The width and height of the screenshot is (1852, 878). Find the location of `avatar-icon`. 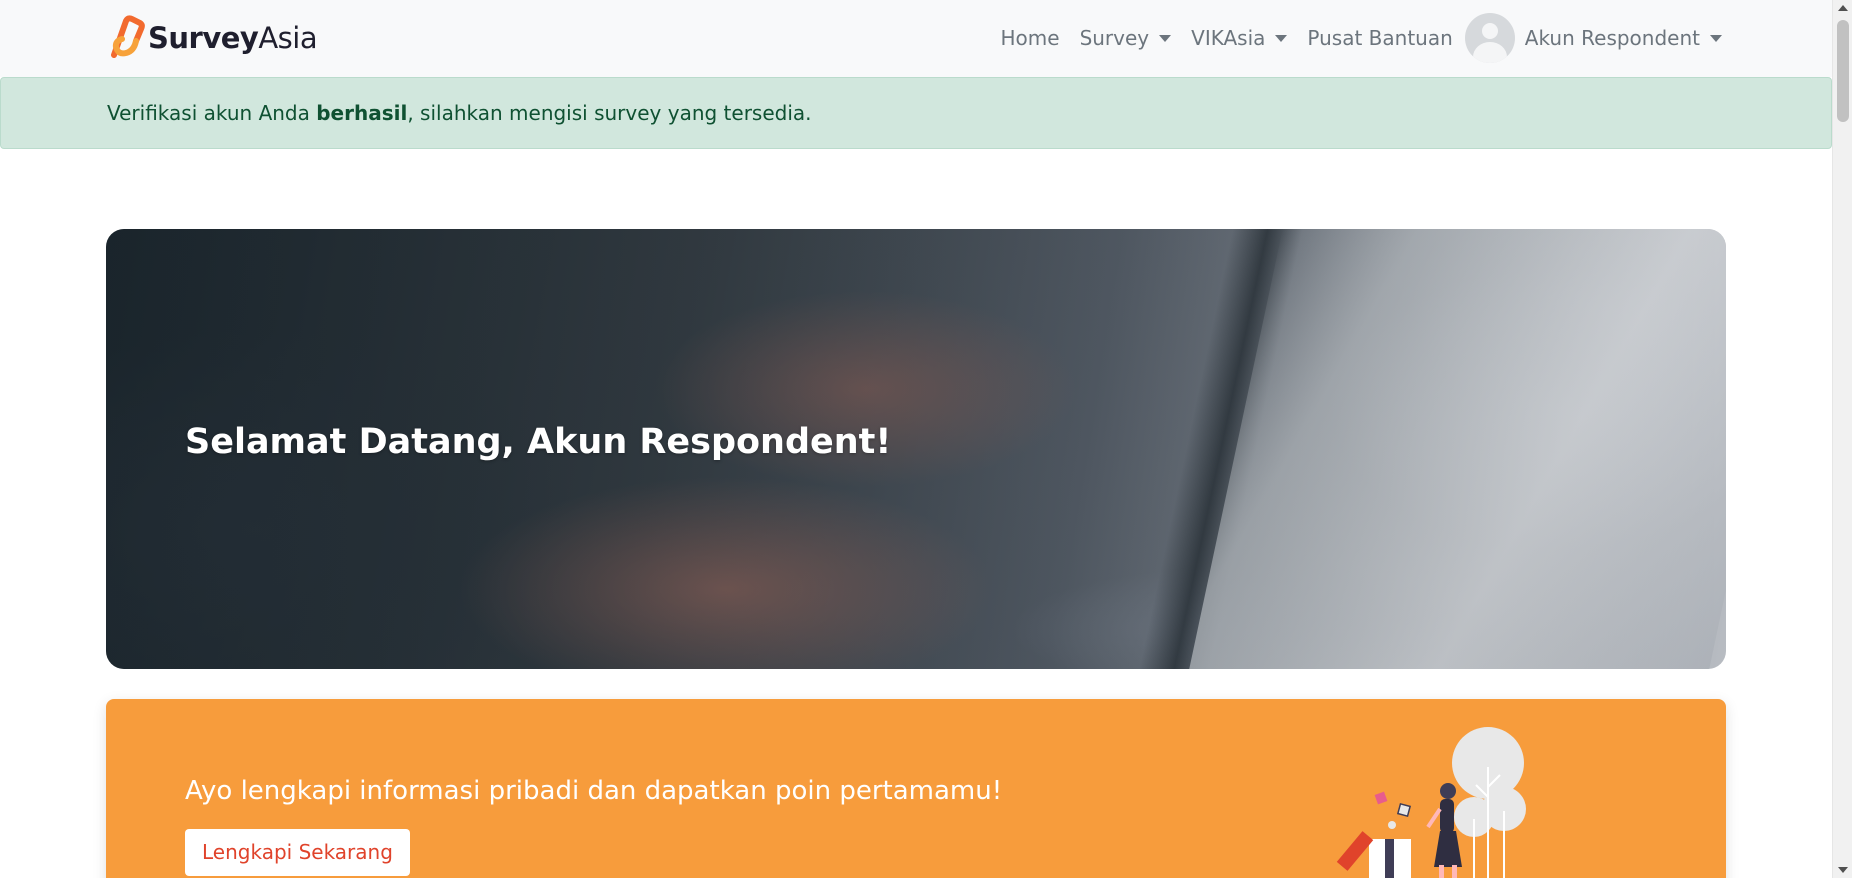

avatar-icon is located at coordinates (1489, 38).